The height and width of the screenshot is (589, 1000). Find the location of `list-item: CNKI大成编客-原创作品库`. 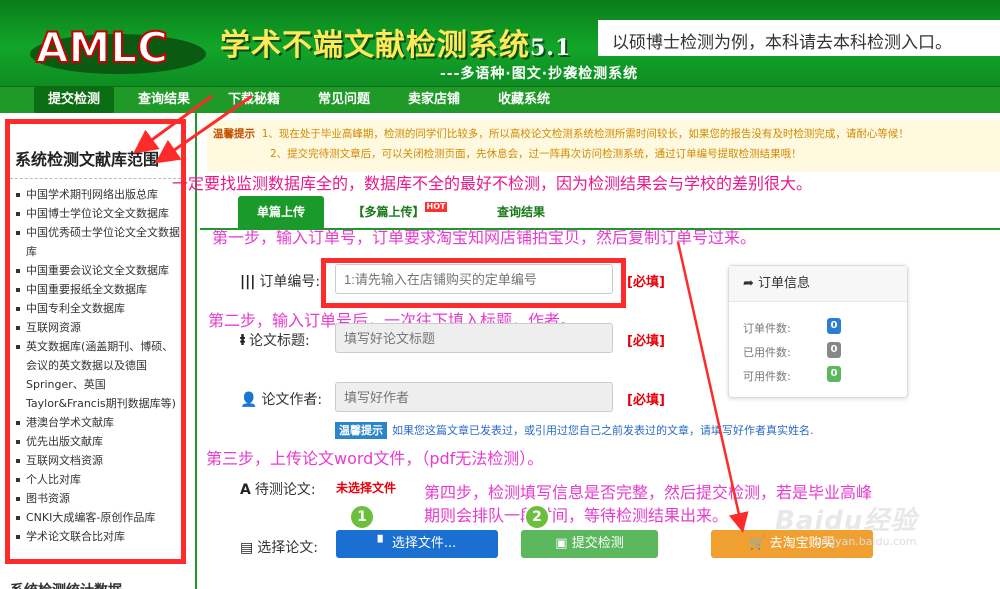

list-item: CNKI大成编客-原创作品库 is located at coordinates (97, 517).